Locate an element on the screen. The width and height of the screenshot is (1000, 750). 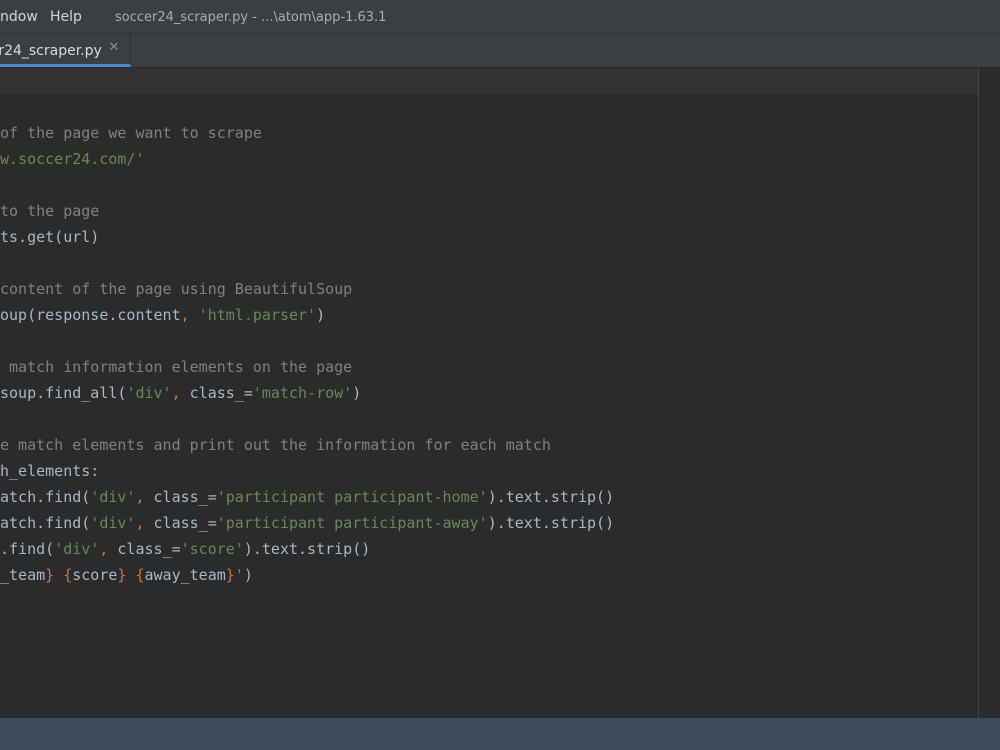
code-token-comment: match information elements on the page is located at coordinates (176, 367).